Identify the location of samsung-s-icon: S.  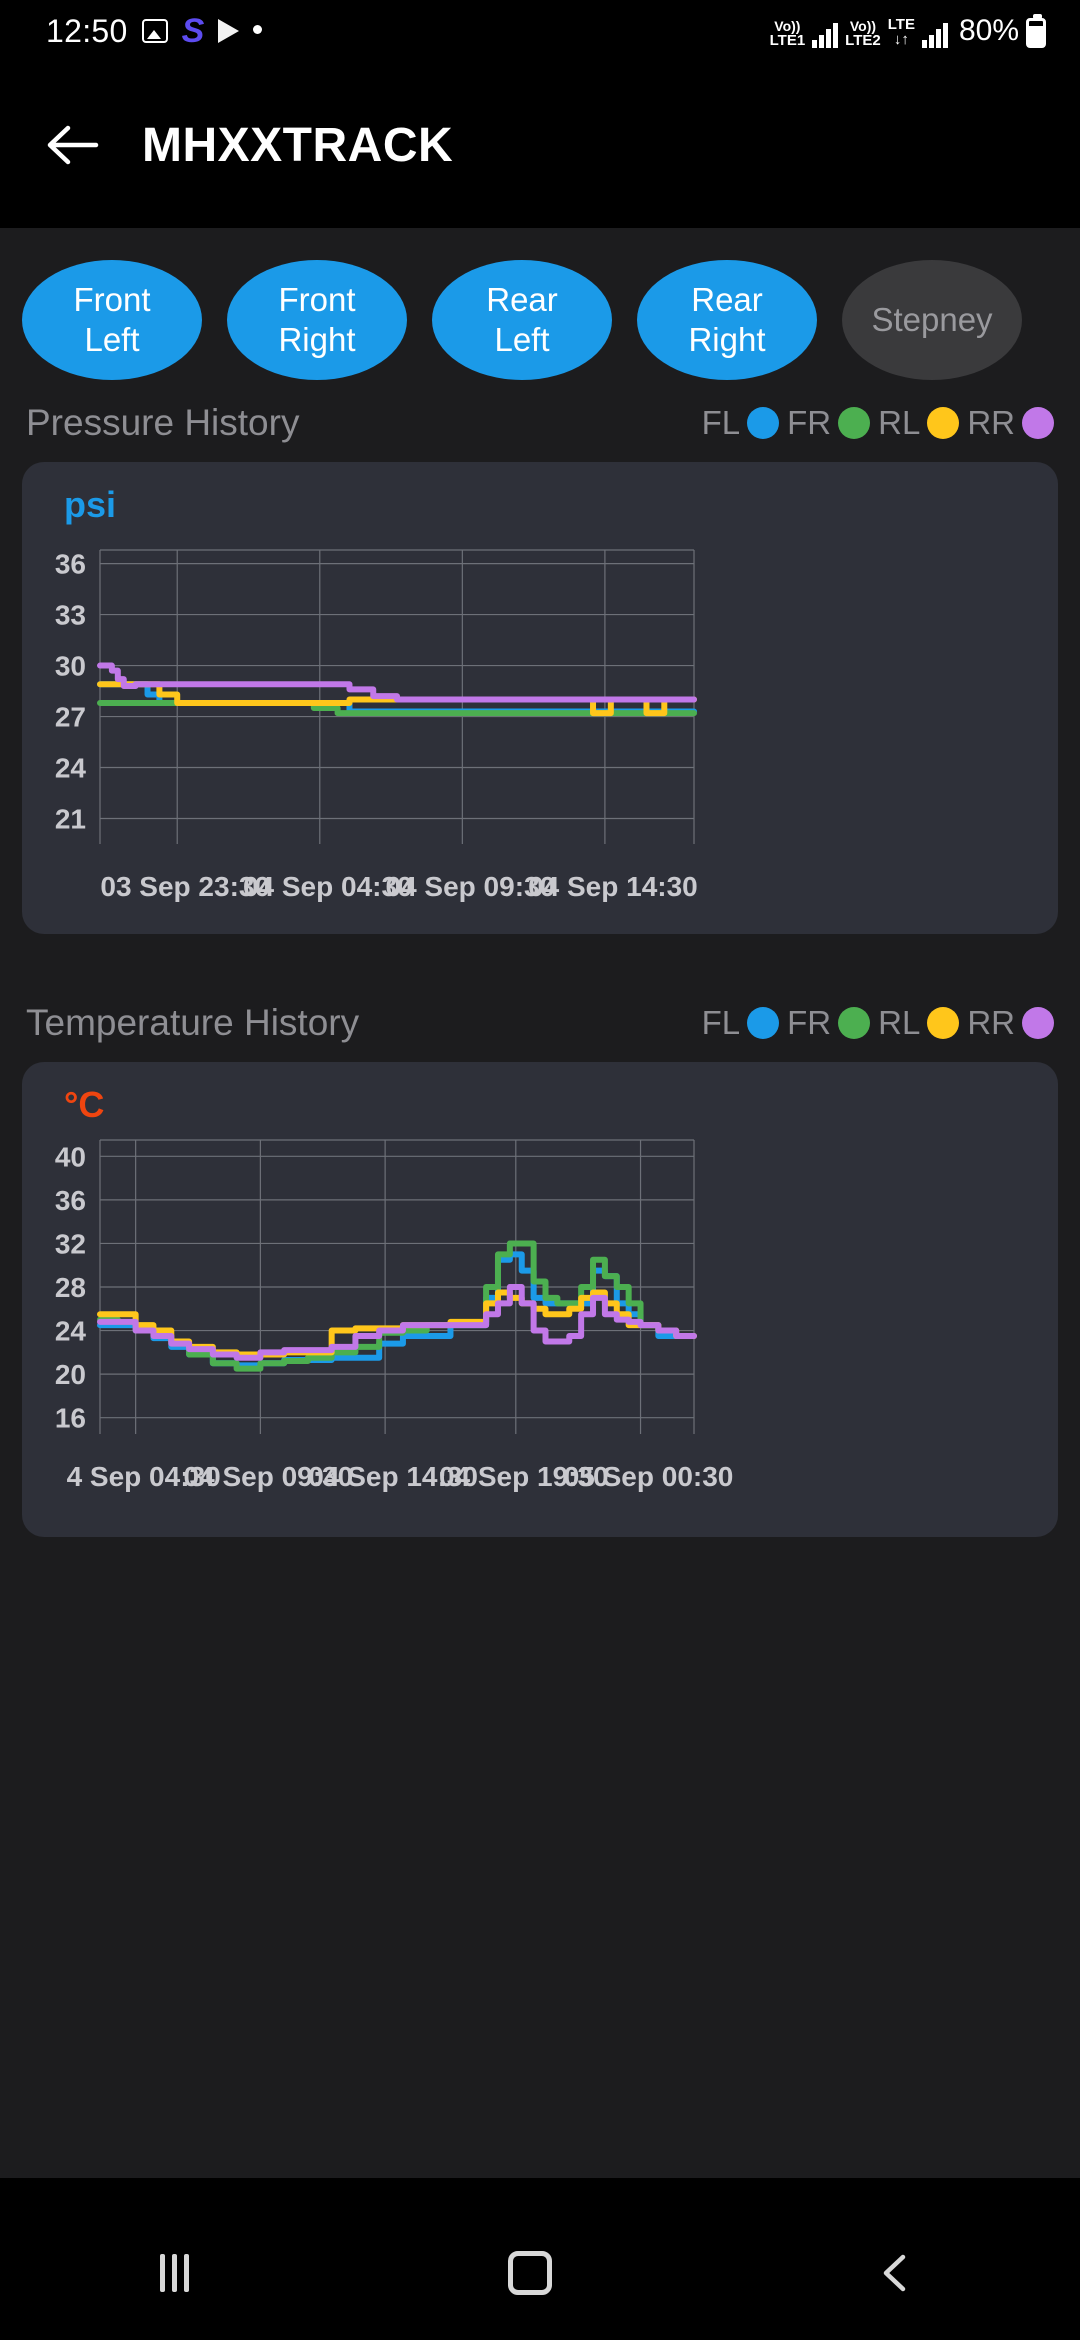
(193, 31).